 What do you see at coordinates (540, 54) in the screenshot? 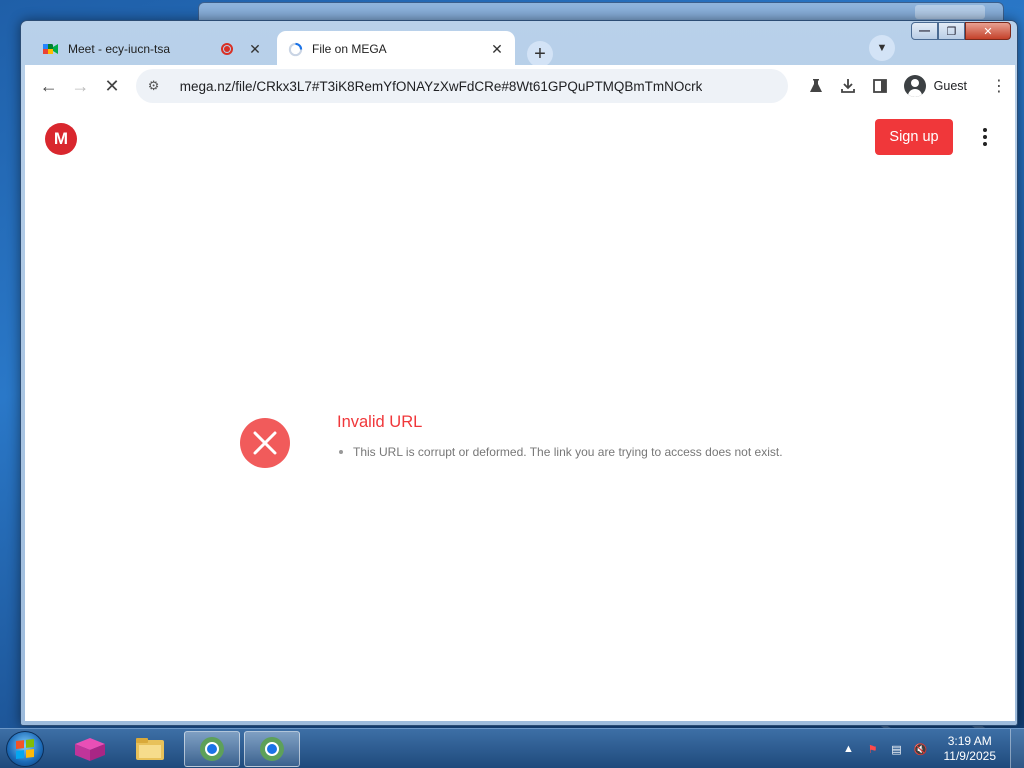
I see `new-tab-button: +` at bounding box center [540, 54].